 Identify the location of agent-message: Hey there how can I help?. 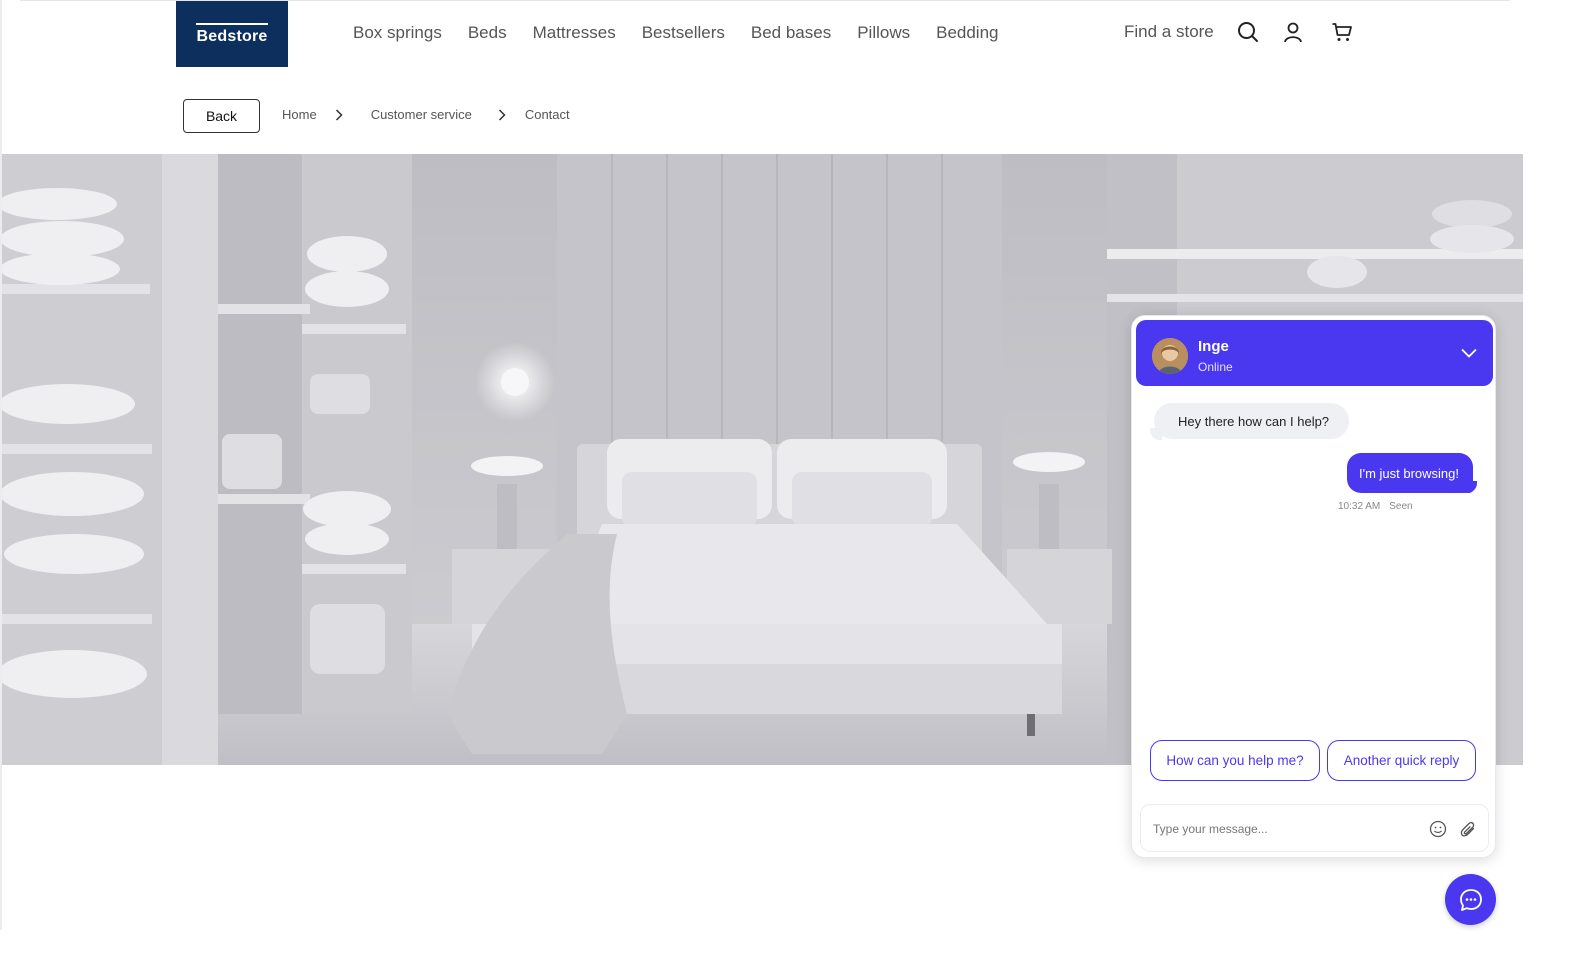
(1252, 421).